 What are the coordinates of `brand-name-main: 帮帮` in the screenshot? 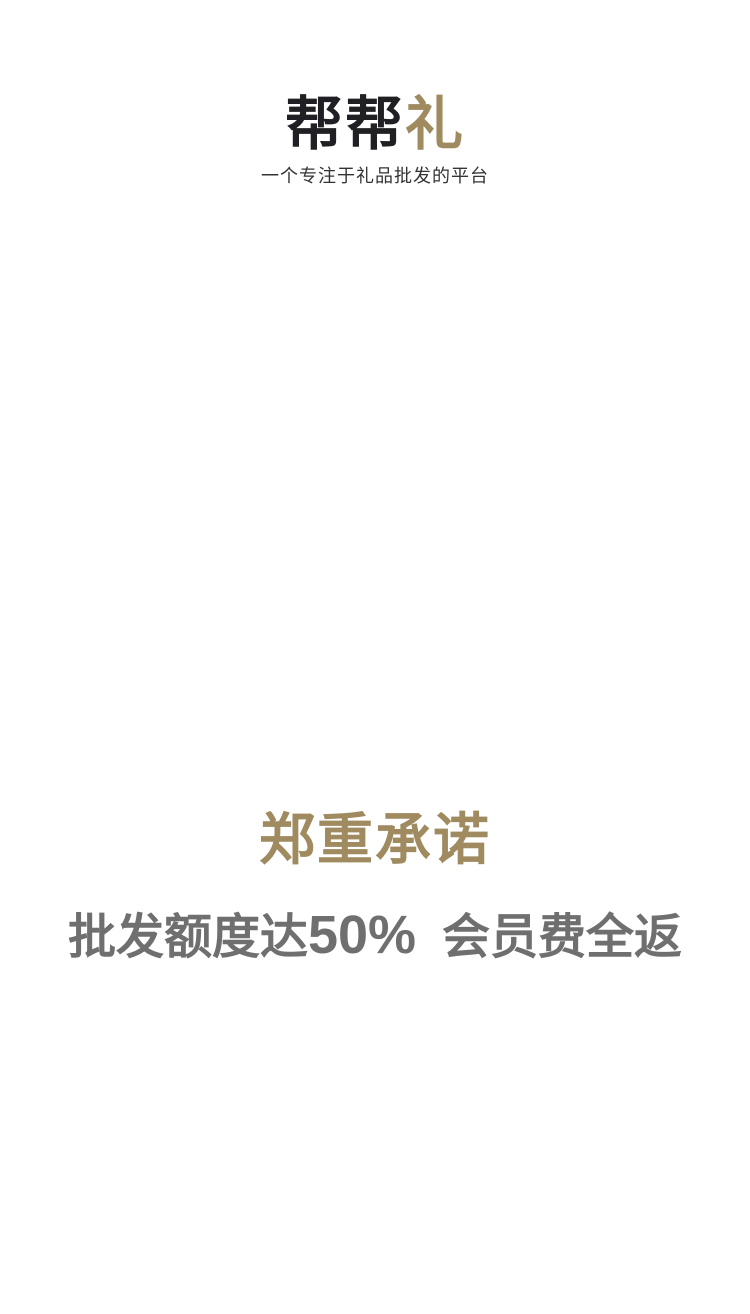 It's located at (344, 124).